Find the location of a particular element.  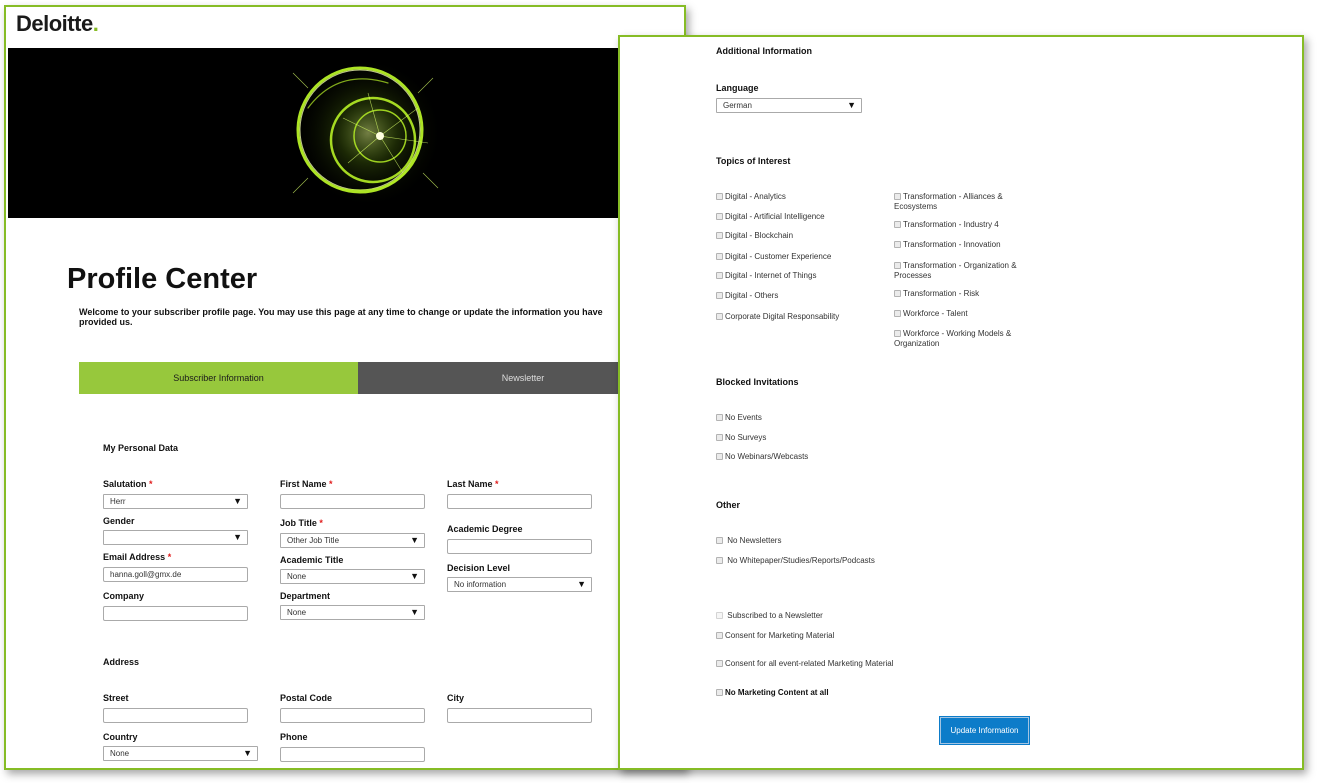

email-label: Email Address * is located at coordinates (137, 557).